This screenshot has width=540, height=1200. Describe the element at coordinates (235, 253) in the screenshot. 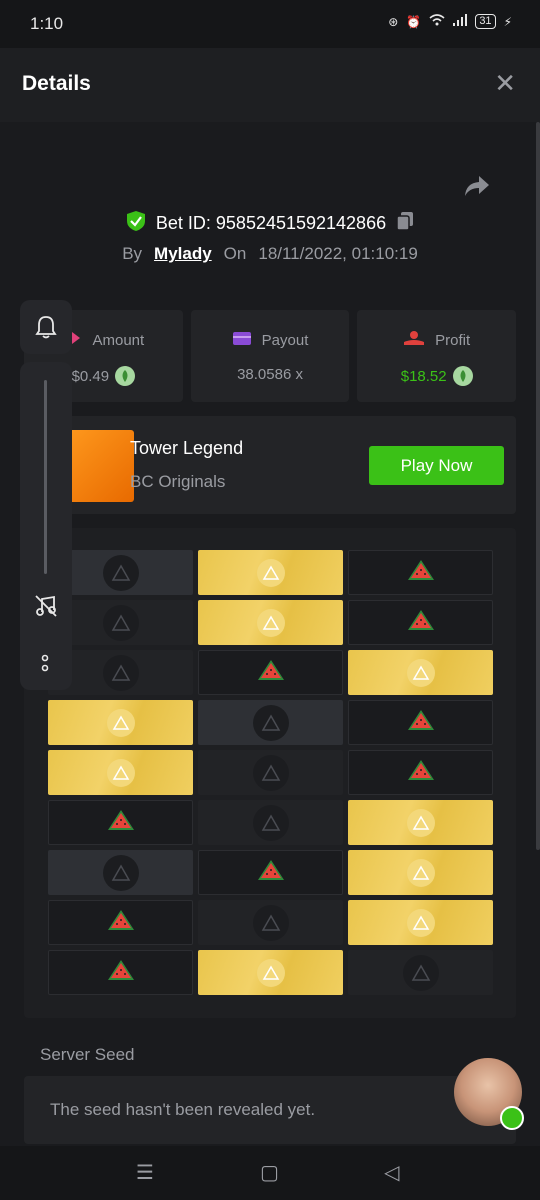

I see `on-label: On` at that location.